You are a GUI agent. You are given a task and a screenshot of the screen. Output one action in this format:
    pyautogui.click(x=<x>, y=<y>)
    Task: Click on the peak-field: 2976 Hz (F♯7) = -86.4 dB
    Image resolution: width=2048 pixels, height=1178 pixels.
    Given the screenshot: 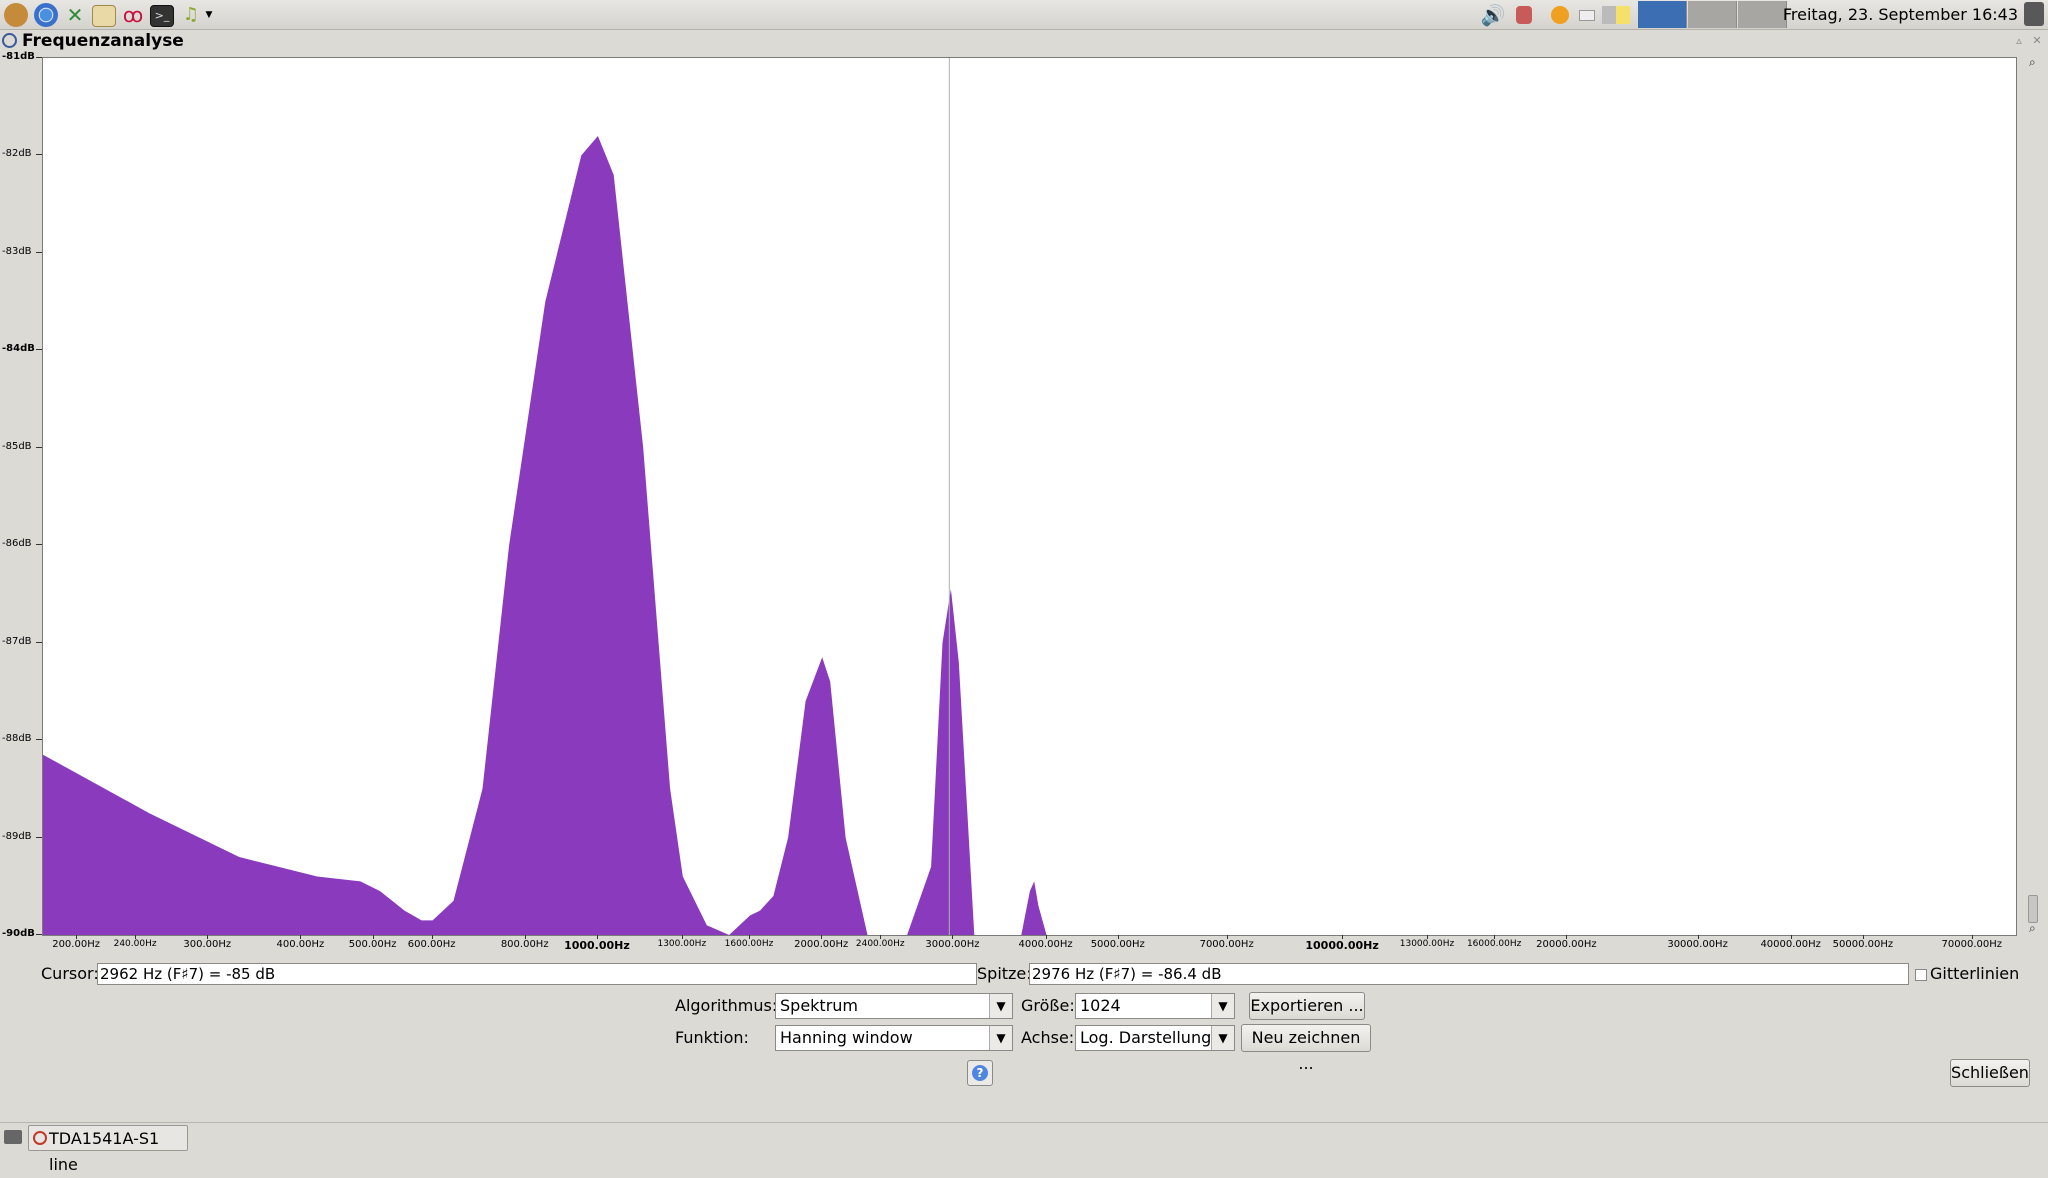 What is the action you would take?
    pyautogui.click(x=1469, y=974)
    